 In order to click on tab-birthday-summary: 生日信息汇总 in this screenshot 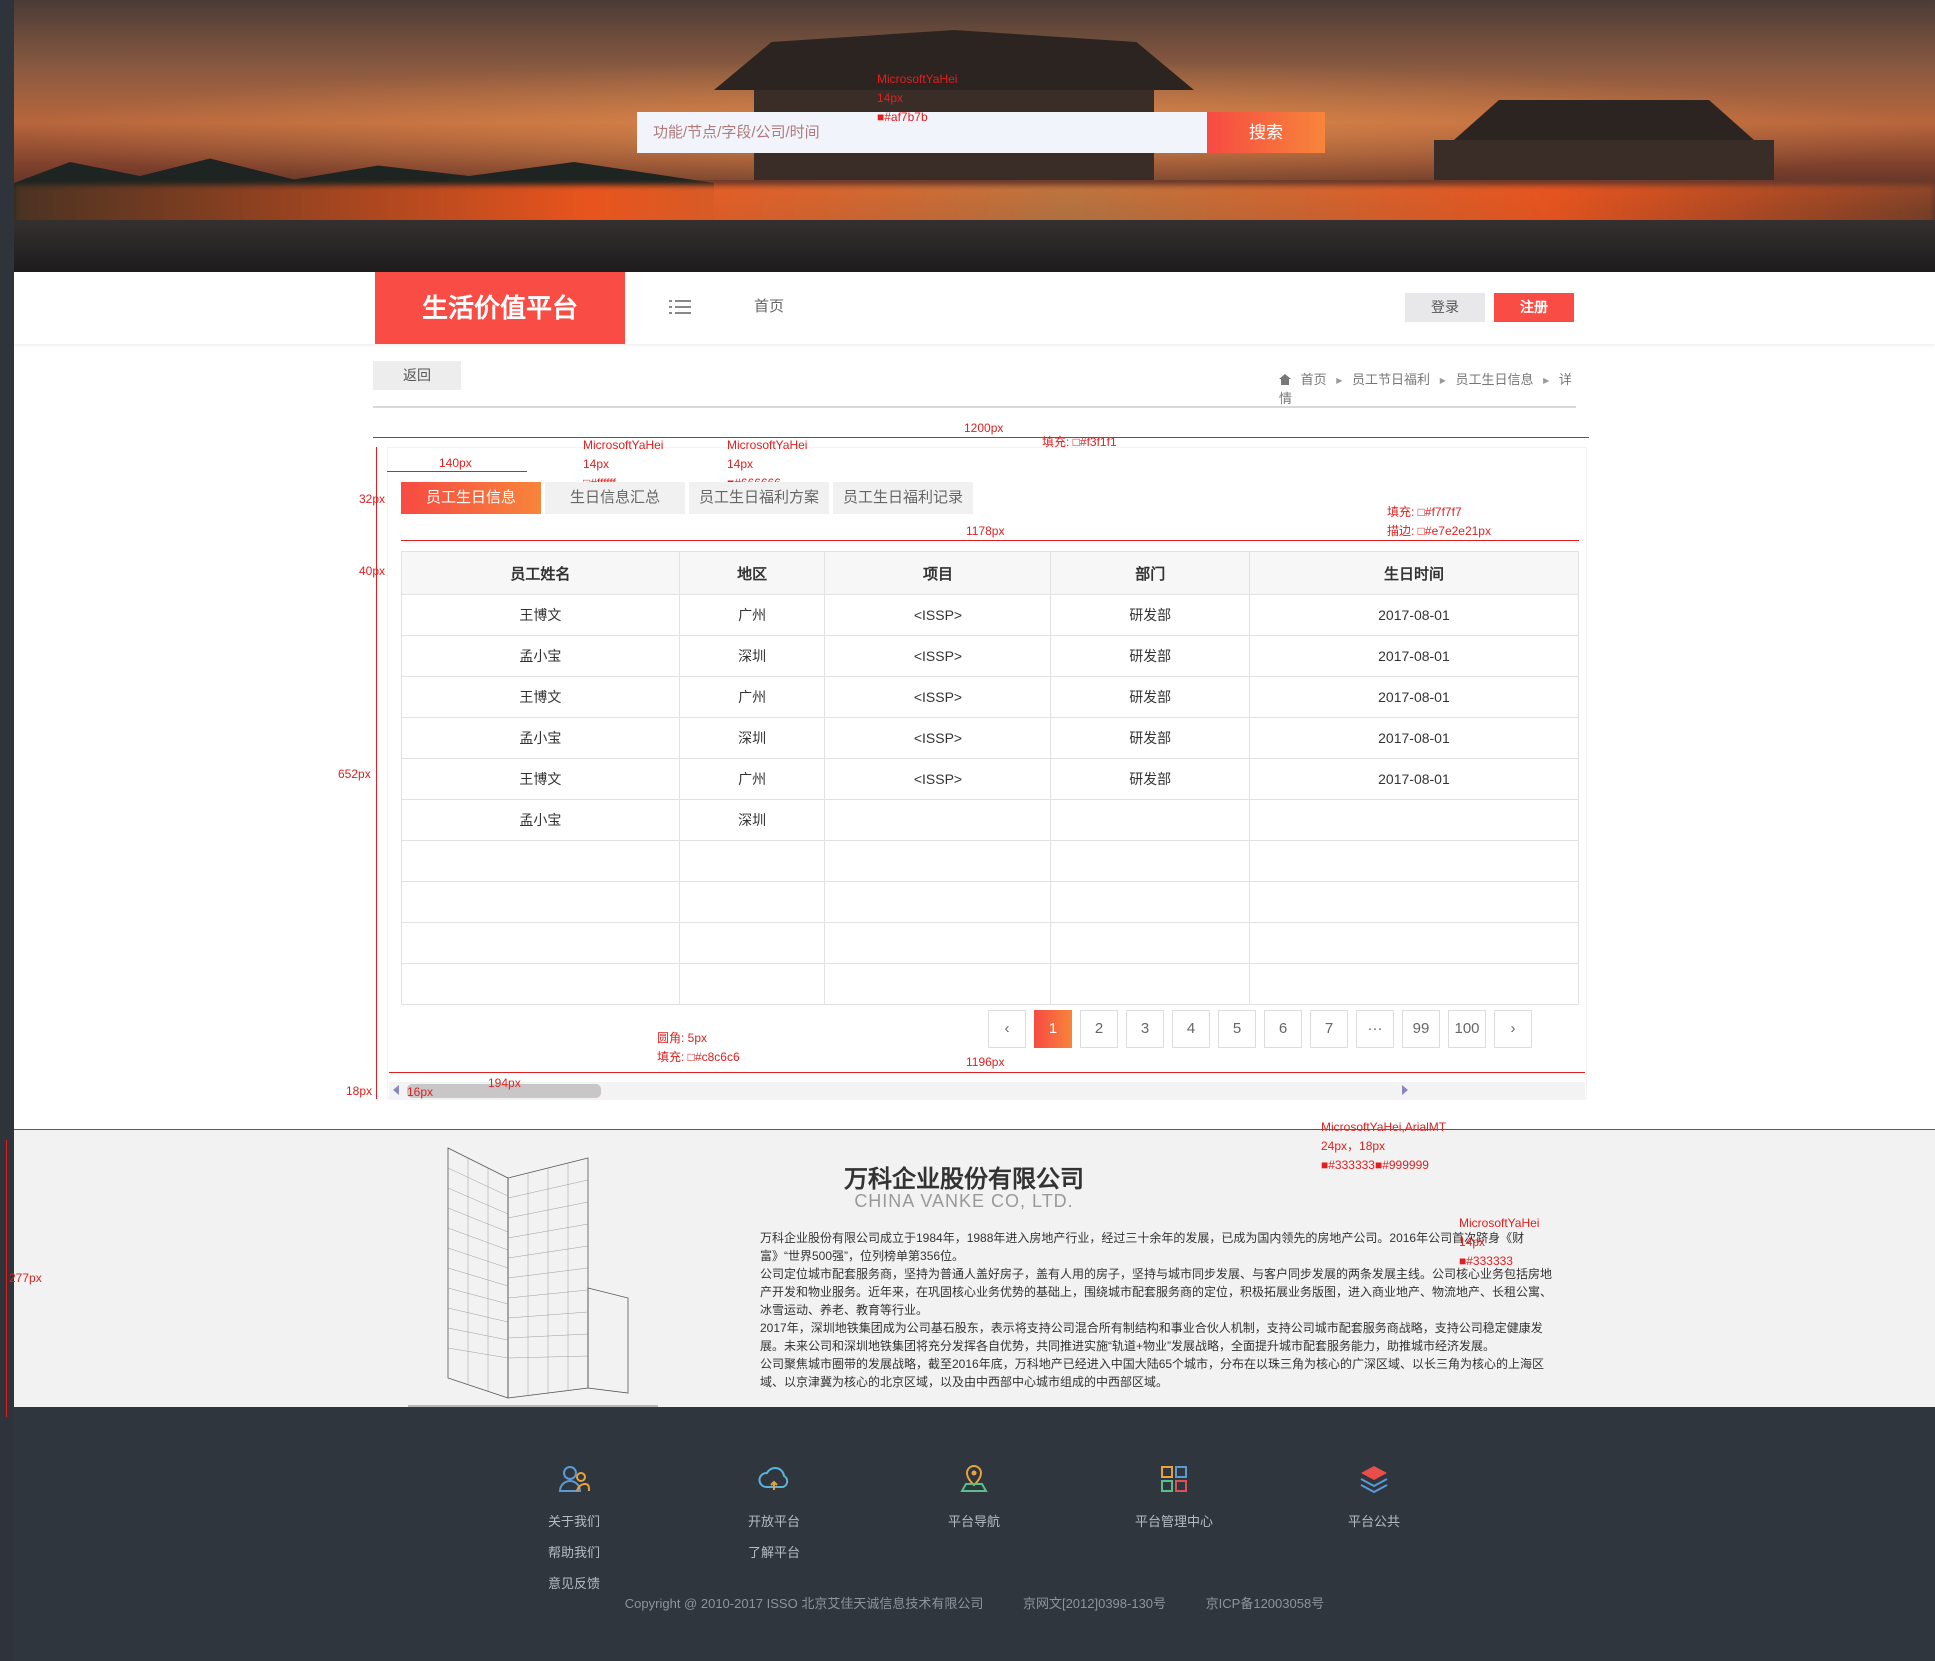, I will do `click(615, 498)`.